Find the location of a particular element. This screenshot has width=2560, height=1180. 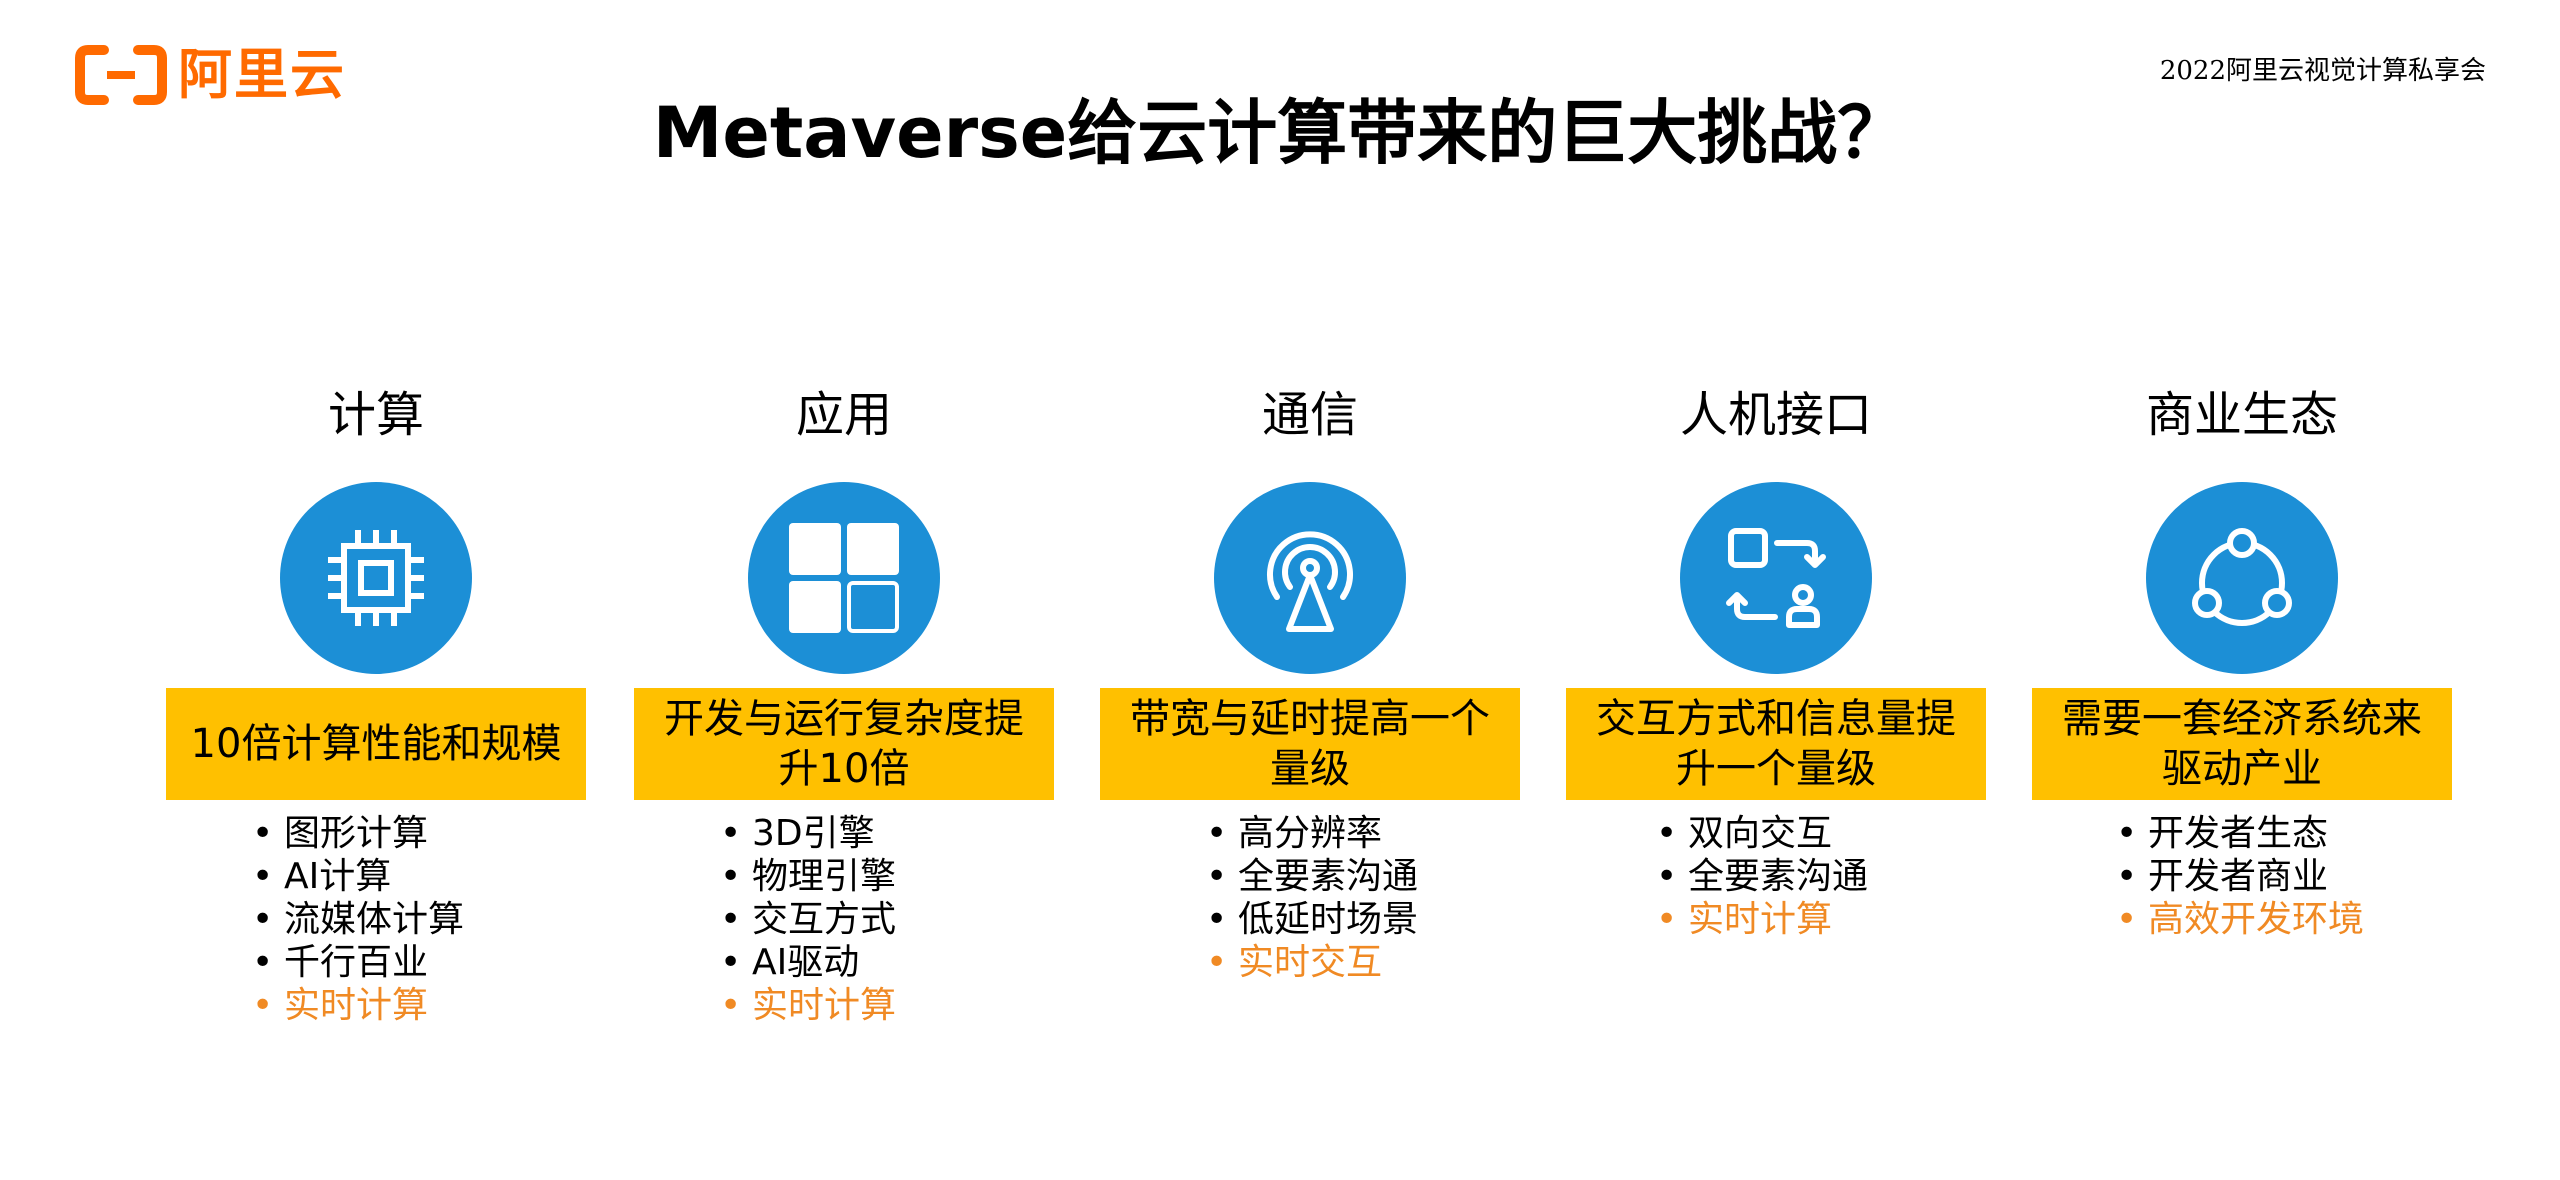

challenge-box: 带宽与延时提高一个量级 is located at coordinates (1310, 744).